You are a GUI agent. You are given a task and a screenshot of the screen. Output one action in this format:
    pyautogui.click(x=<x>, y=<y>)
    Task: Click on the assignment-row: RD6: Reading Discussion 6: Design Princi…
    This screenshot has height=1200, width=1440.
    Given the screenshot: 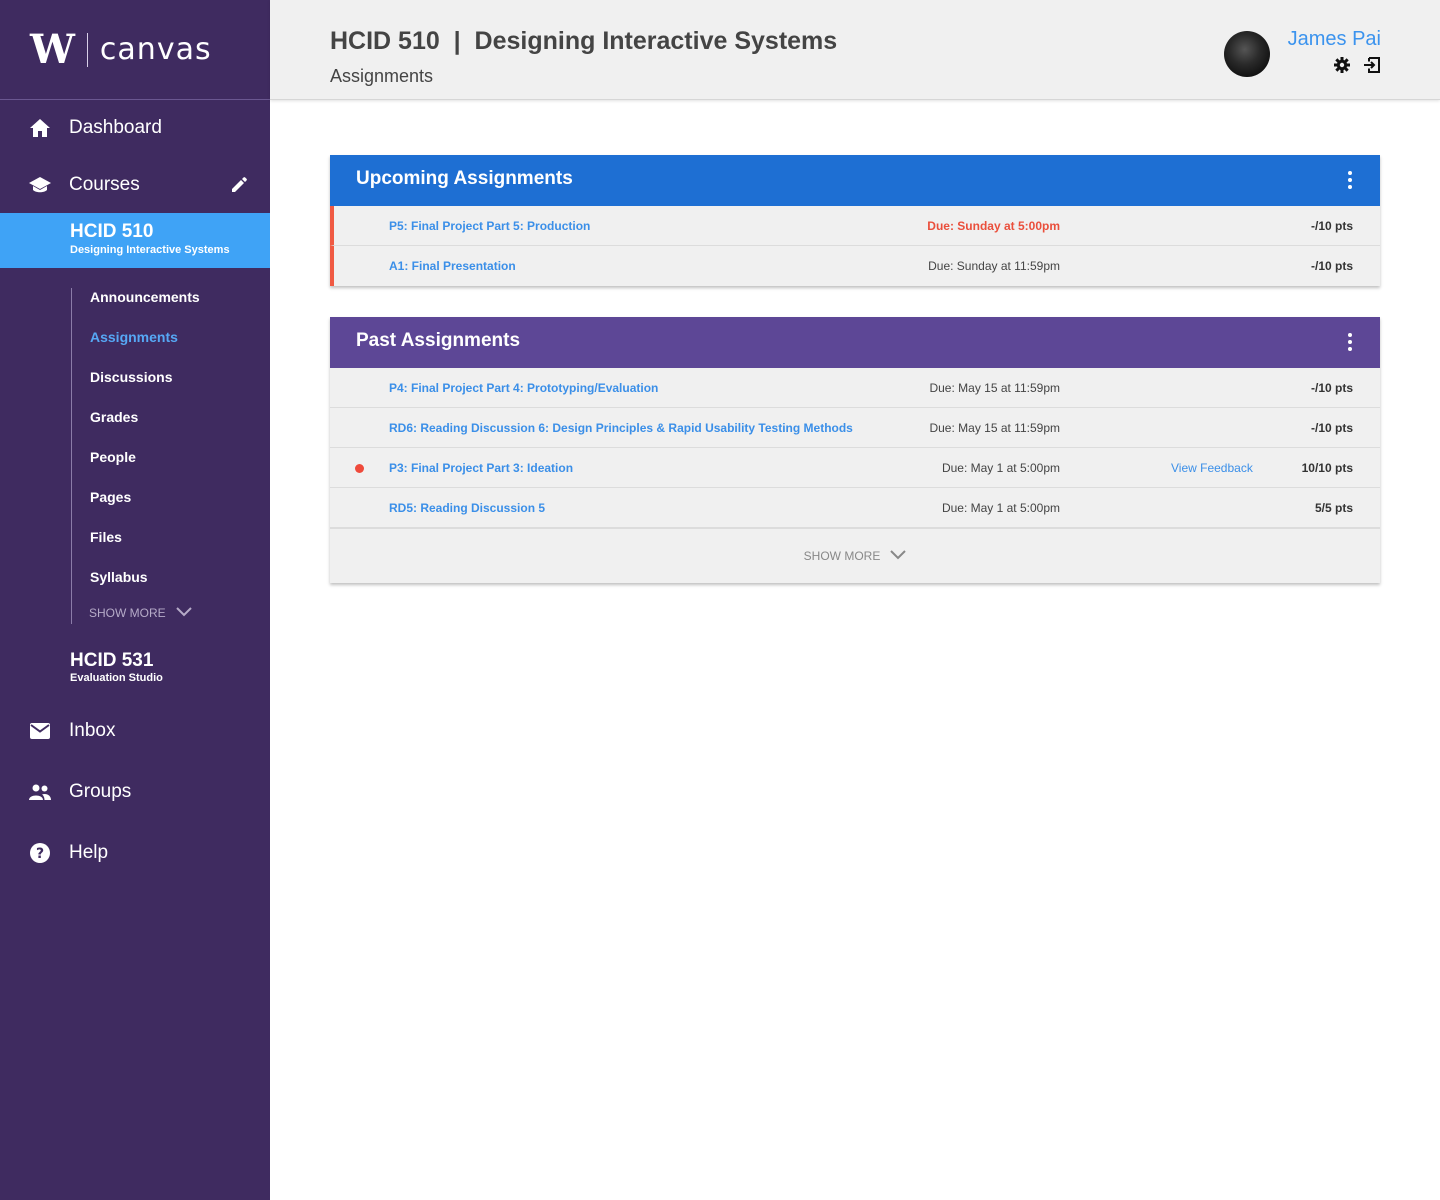 What is the action you would take?
    pyautogui.click(x=855, y=428)
    